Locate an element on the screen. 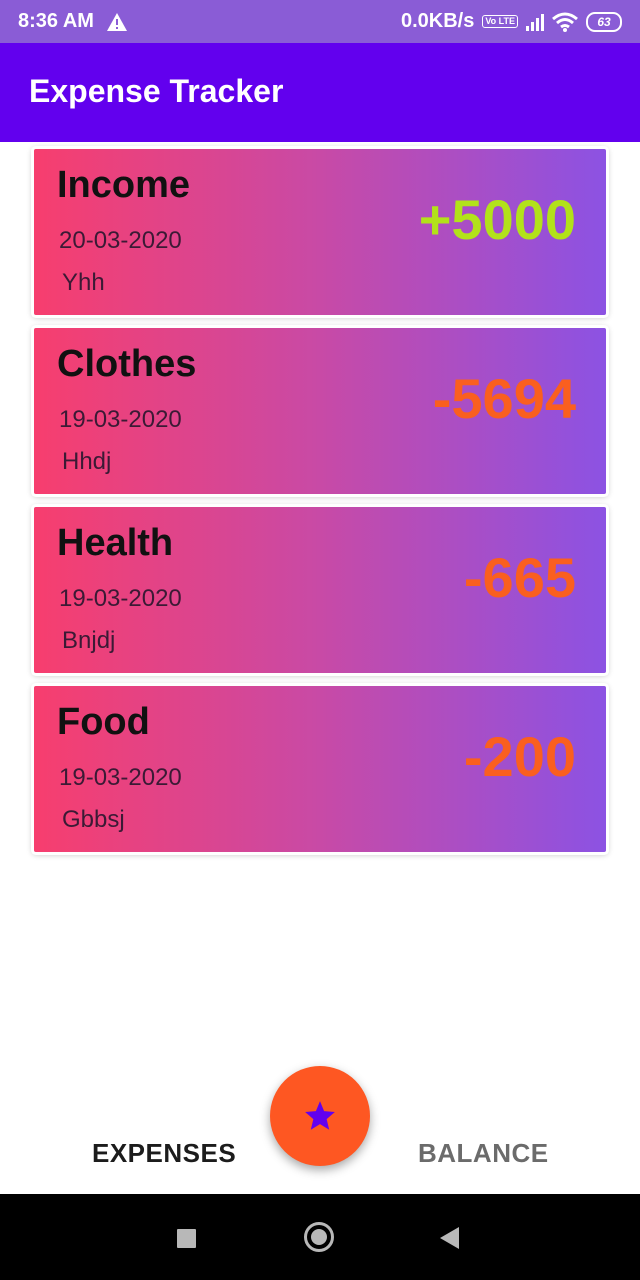 The height and width of the screenshot is (1280, 640). transaction-amount: -5694 is located at coordinates (504, 398).